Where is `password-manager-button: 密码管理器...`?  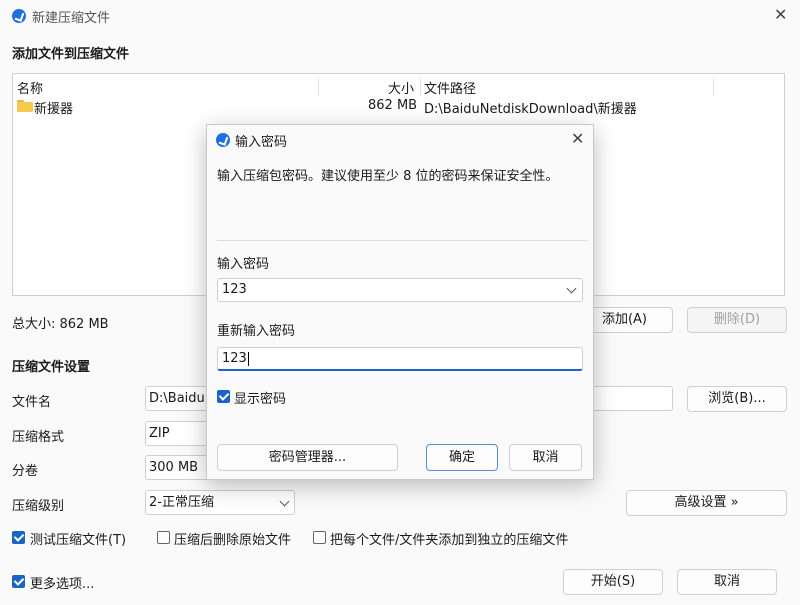
password-manager-button: 密码管理器... is located at coordinates (307, 457).